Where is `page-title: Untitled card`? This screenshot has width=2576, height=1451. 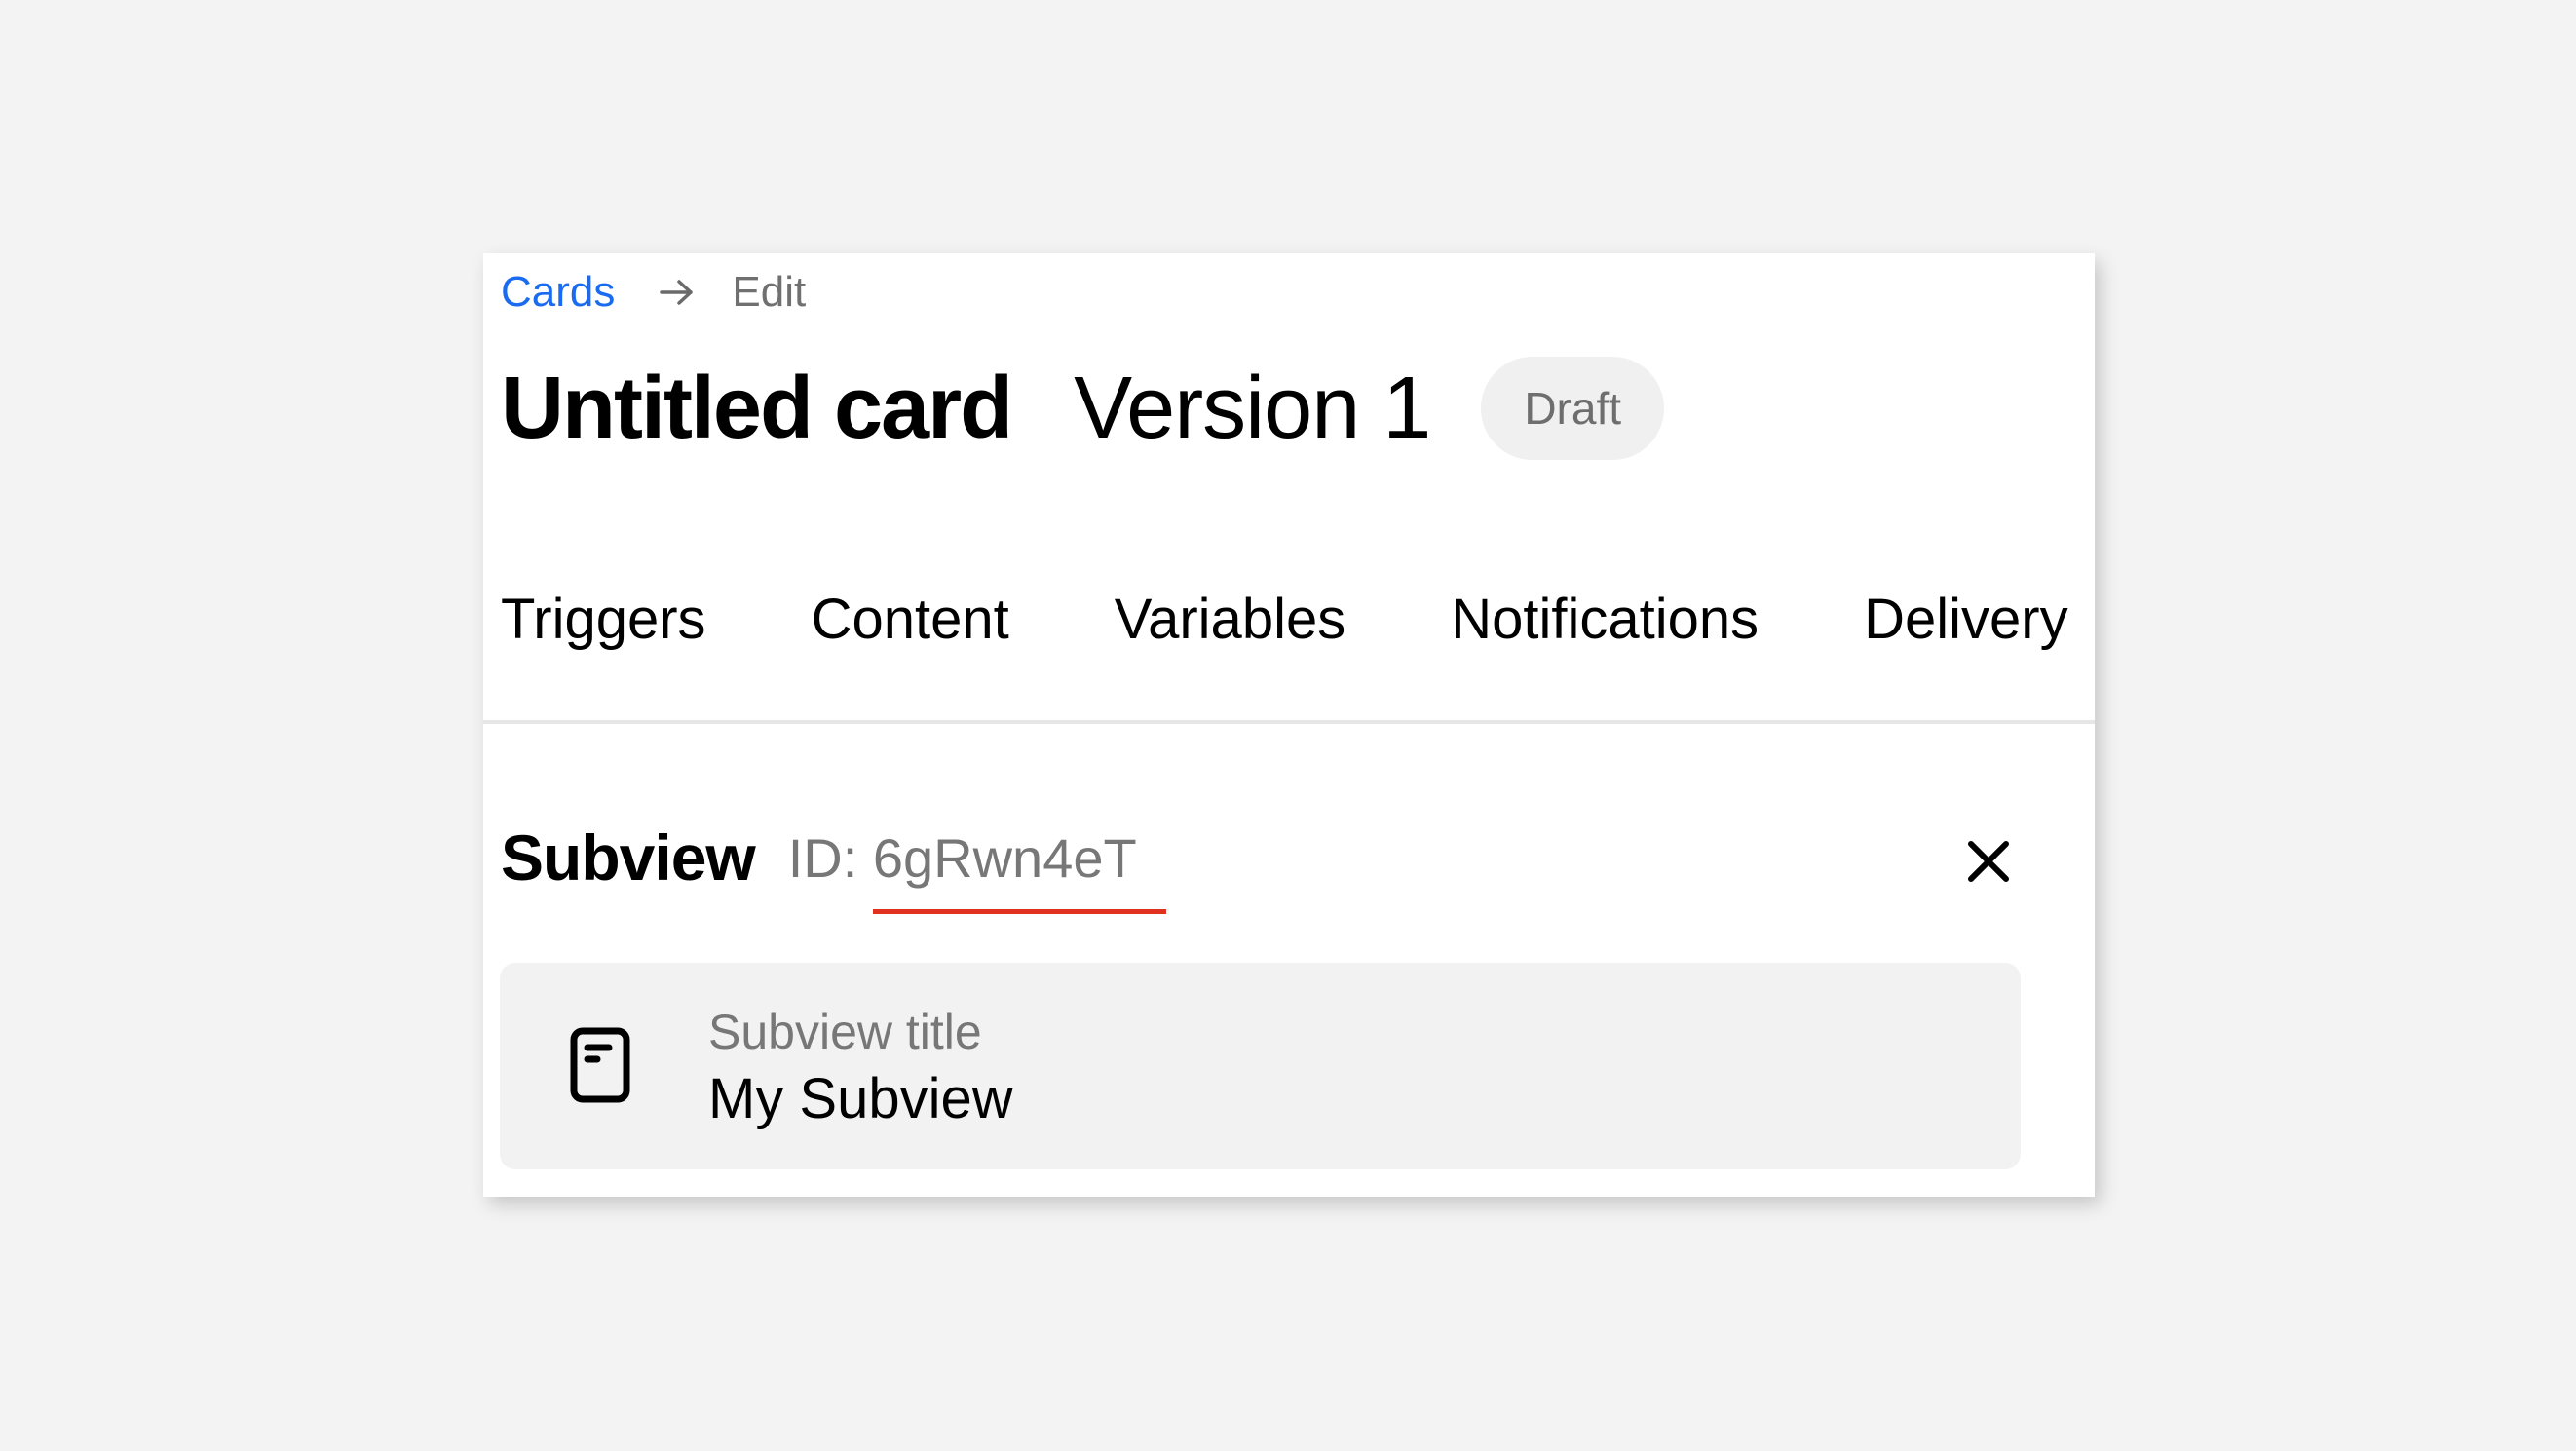 page-title: Untitled card is located at coordinates (757, 409).